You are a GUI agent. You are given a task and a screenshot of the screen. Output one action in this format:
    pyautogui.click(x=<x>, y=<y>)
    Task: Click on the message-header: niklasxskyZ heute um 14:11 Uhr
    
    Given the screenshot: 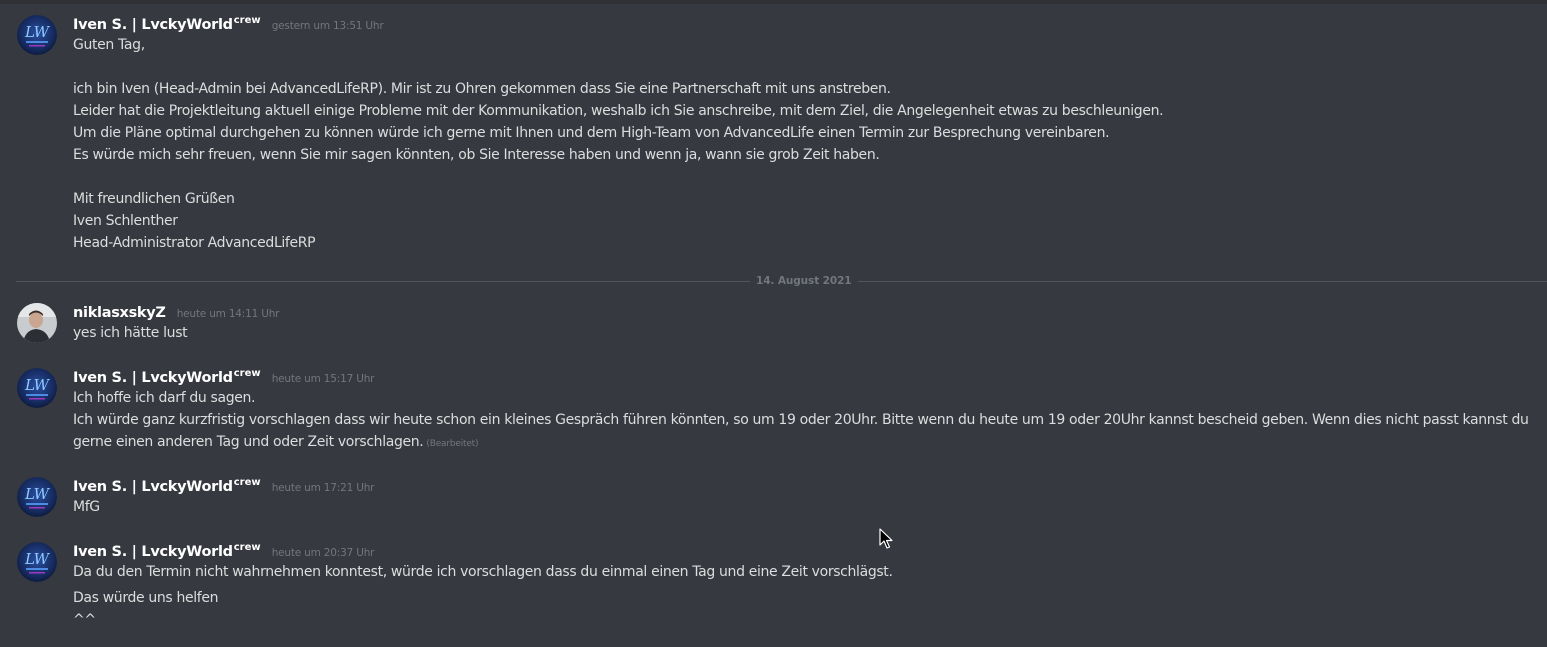 What is the action you would take?
    pyautogui.click(x=176, y=312)
    